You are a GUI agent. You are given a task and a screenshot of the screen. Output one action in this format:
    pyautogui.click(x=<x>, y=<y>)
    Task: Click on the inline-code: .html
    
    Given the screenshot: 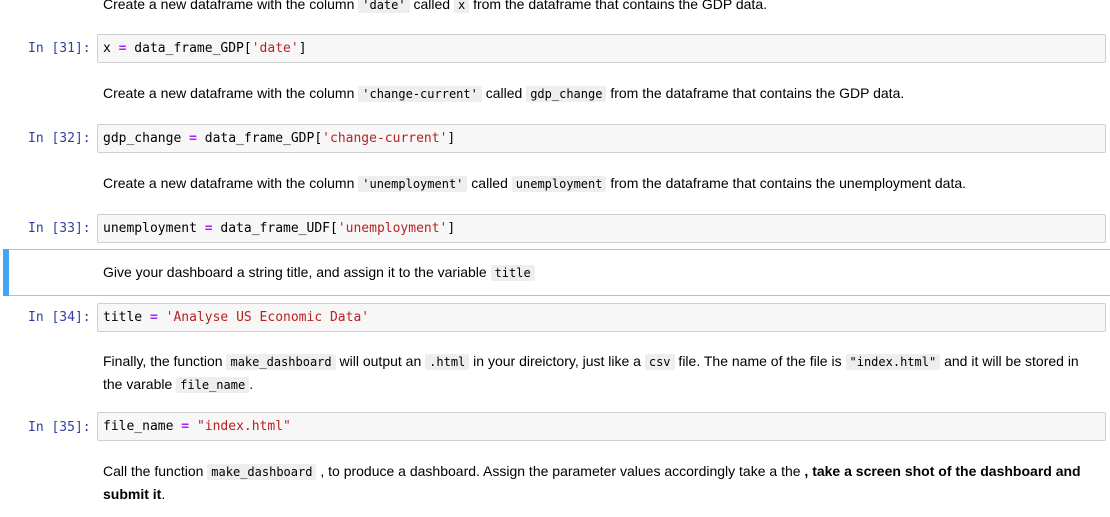 What is the action you would take?
    pyautogui.click(x=447, y=362)
    